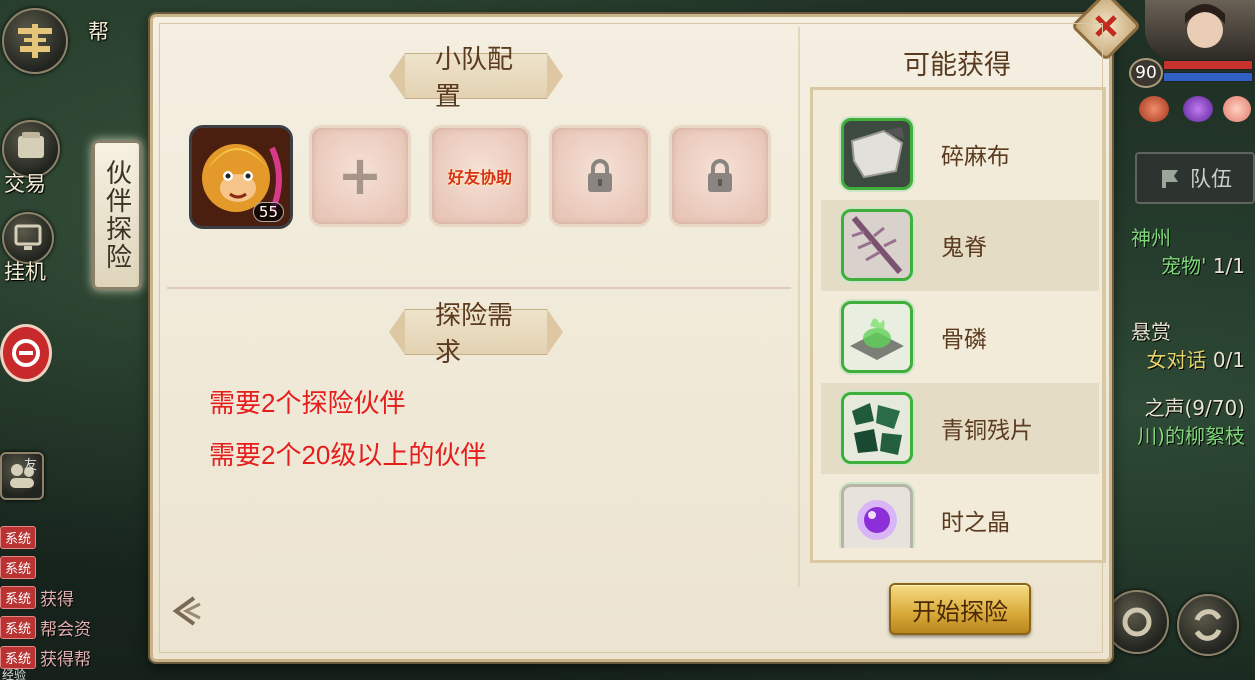 Image resolution: width=1255 pixels, height=680 pixels. I want to click on task-progress: 女对话 0/1, so click(1195, 358).